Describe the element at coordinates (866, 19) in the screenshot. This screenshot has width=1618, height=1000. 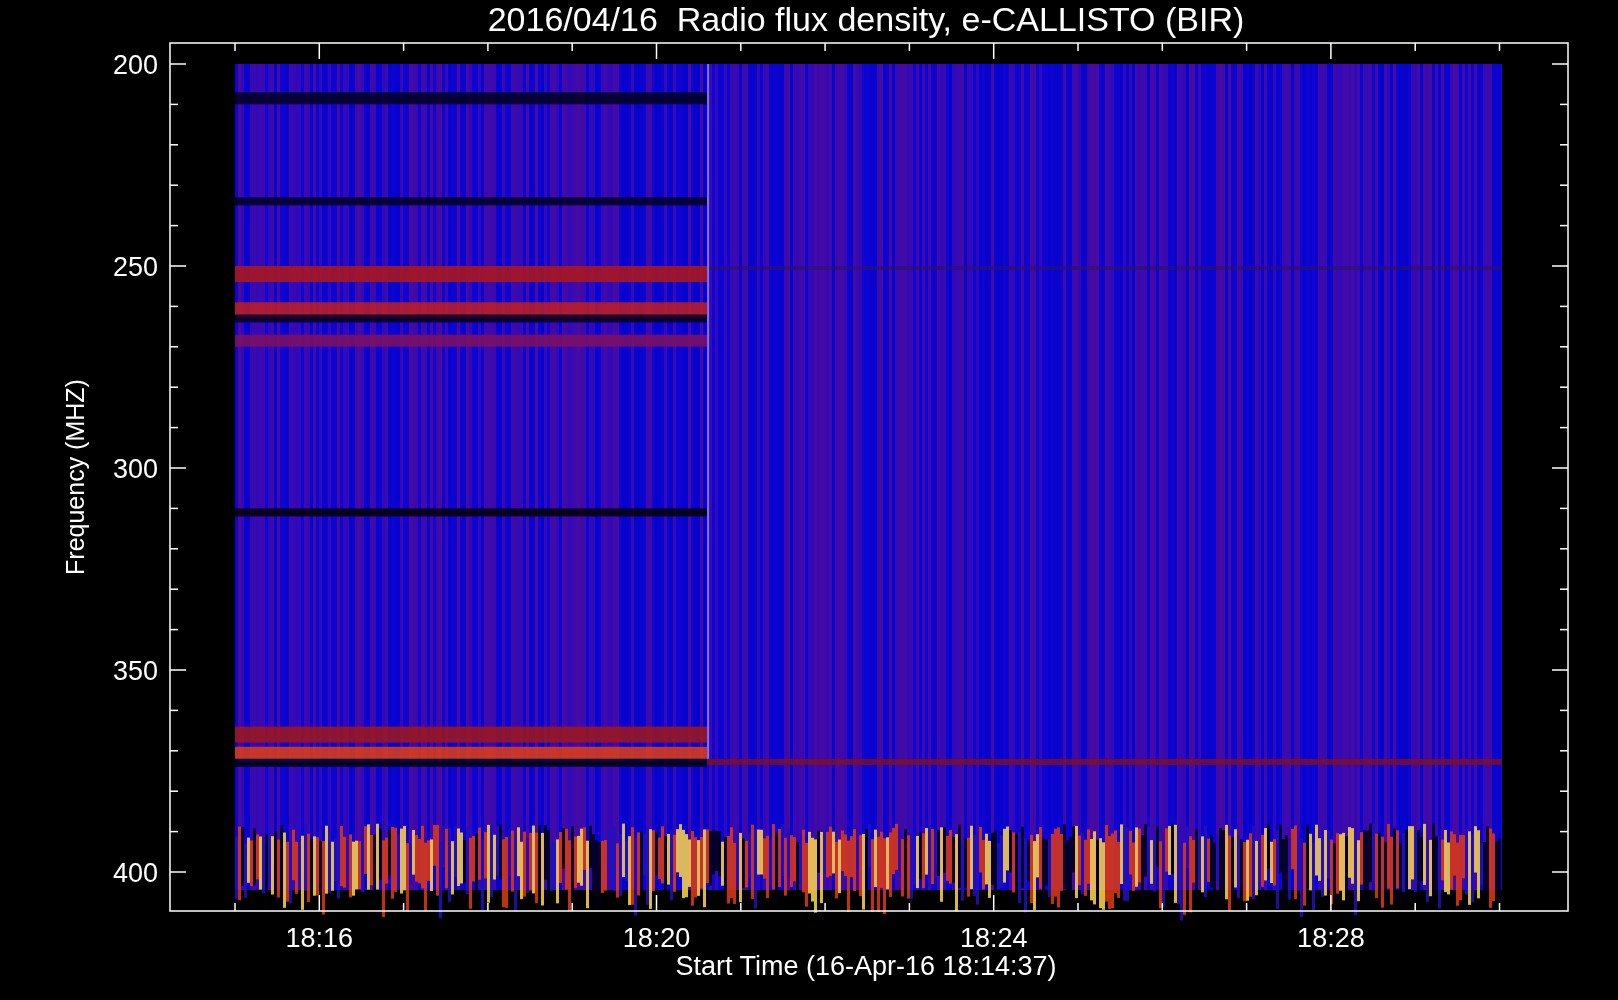
I see `plot-title: 2016/04/16 Radio flux density, e-CALLISTO (BIR)` at that location.